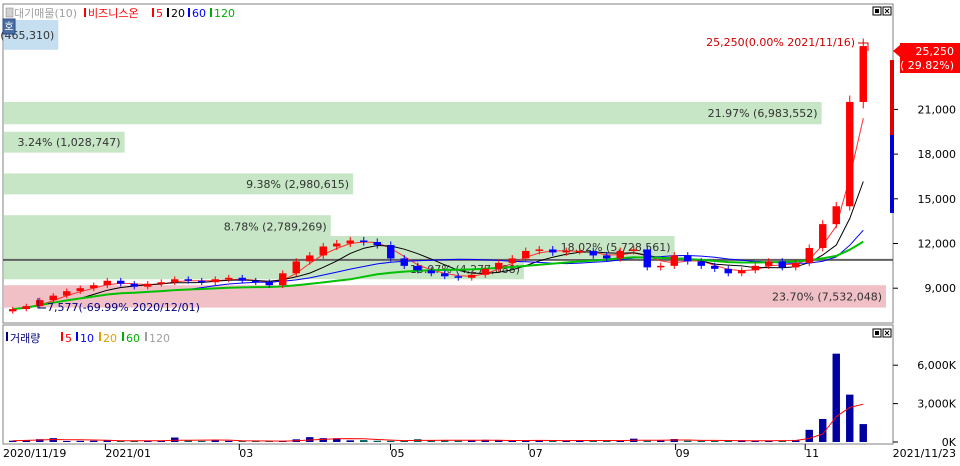 Image resolution: width=960 pixels, height=466 pixels. Describe the element at coordinates (812, 453) in the screenshot. I see `x-tick-label: 11` at that location.